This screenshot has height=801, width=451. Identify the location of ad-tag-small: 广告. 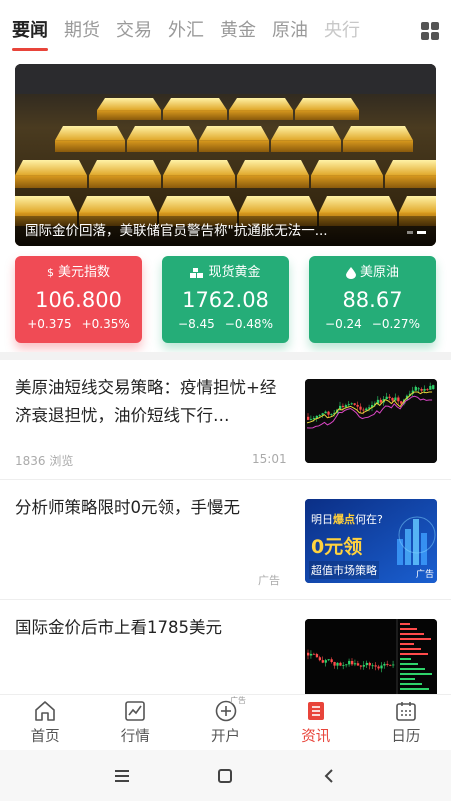
(424, 575).